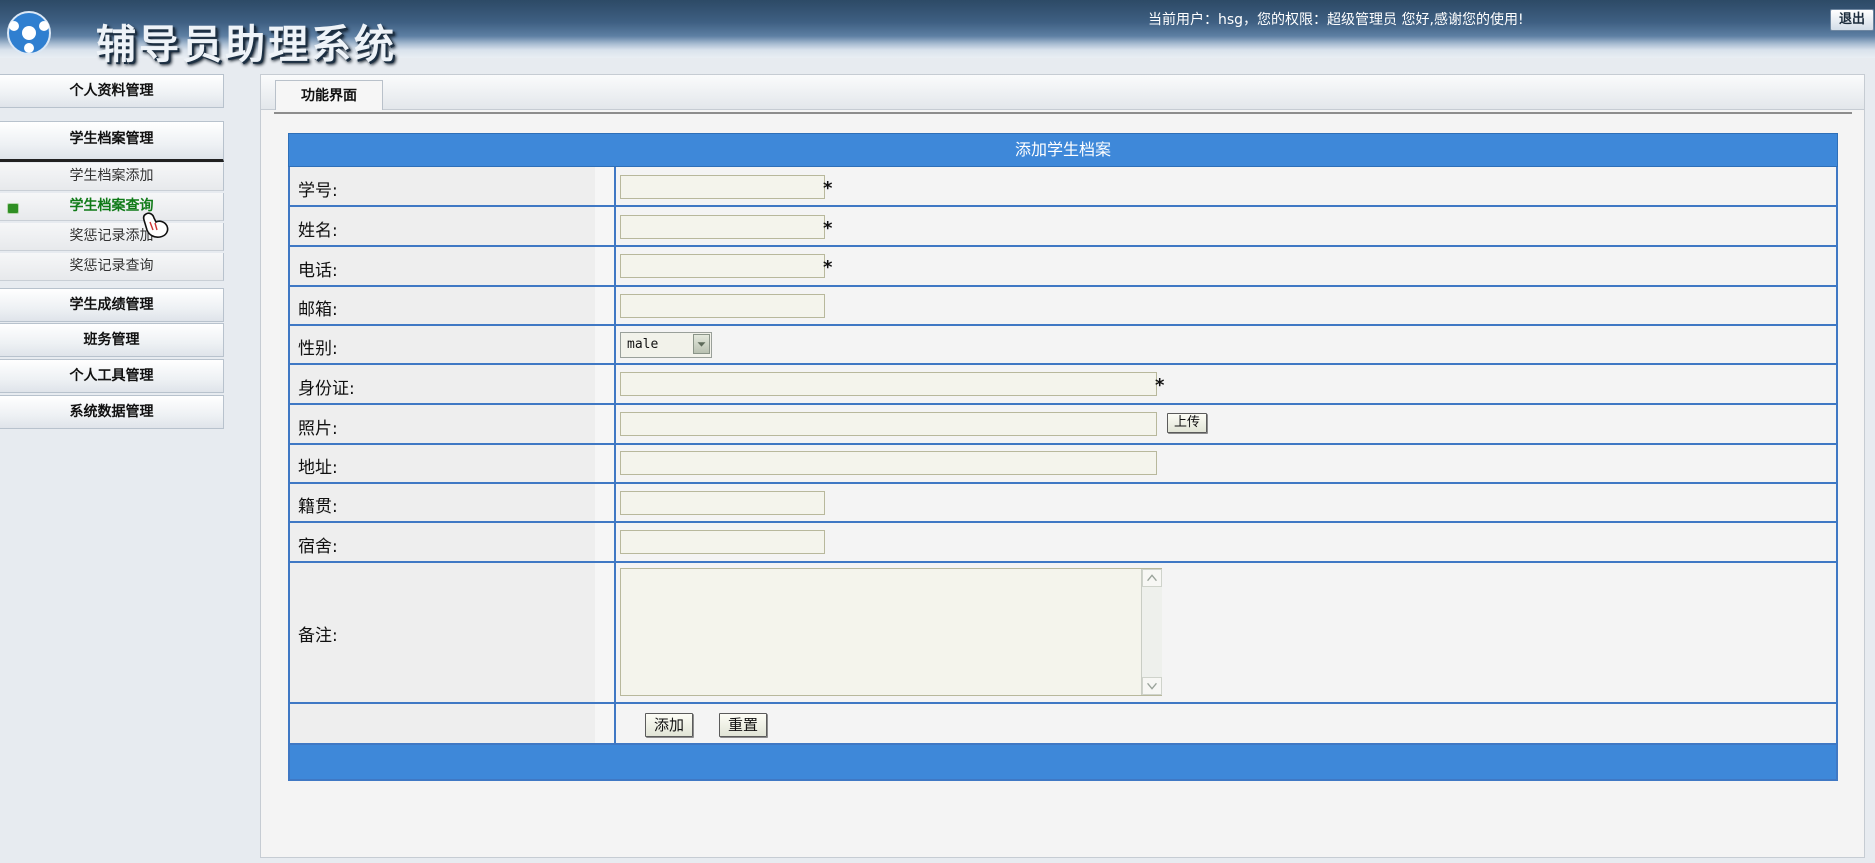 The image size is (1875, 863). I want to click on photo-path-input, so click(888, 424).